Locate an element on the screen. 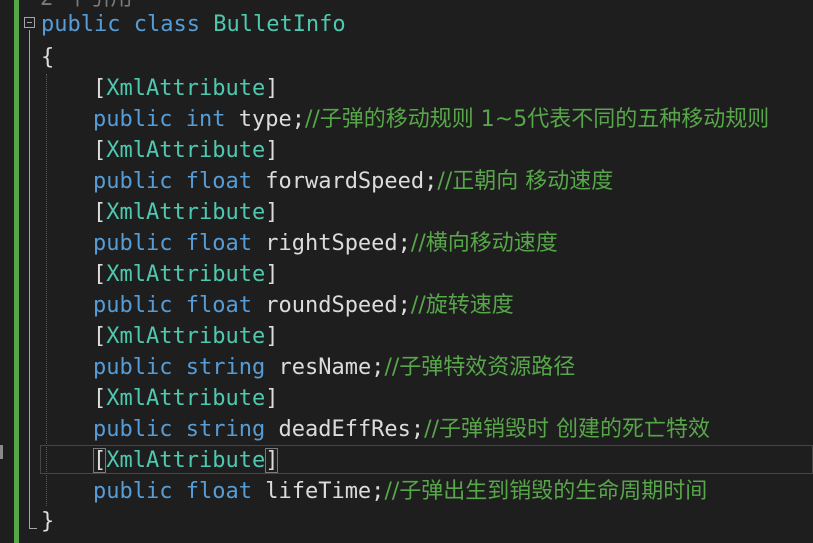  field-name: type; is located at coordinates (271, 119).